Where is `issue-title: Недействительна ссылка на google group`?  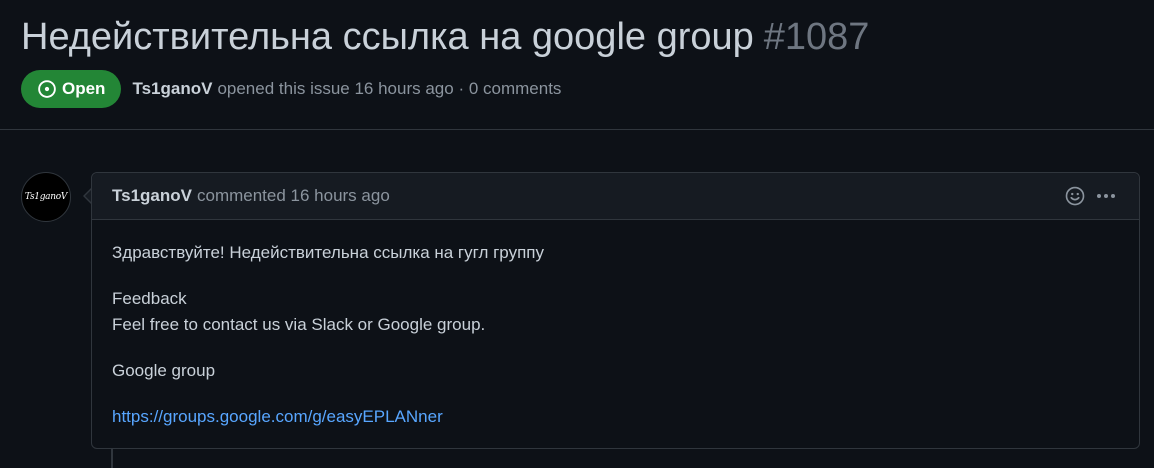 issue-title: Недействительна ссылка на google group is located at coordinates (387, 37).